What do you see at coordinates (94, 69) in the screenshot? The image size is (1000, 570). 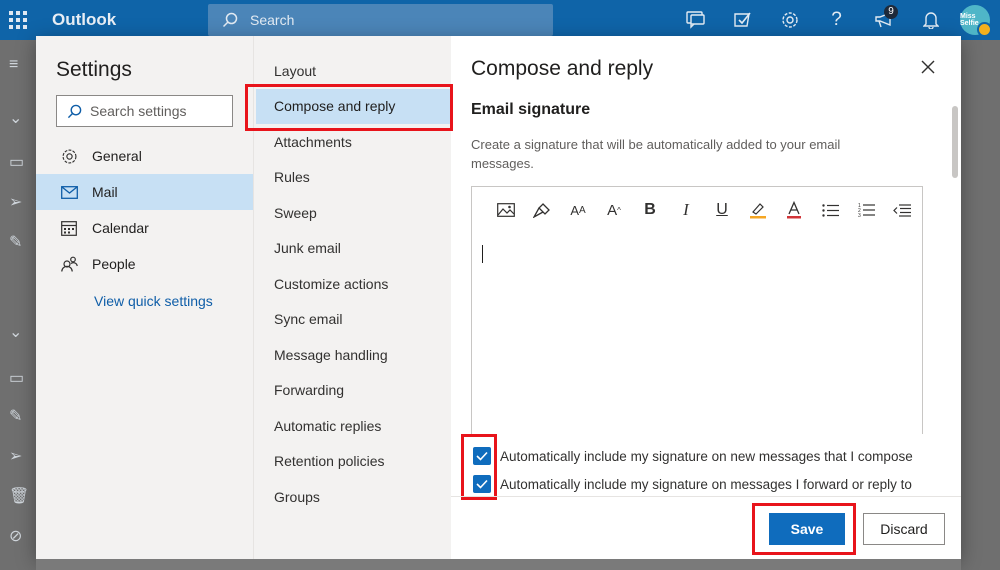 I see `settings-title: Settings` at bounding box center [94, 69].